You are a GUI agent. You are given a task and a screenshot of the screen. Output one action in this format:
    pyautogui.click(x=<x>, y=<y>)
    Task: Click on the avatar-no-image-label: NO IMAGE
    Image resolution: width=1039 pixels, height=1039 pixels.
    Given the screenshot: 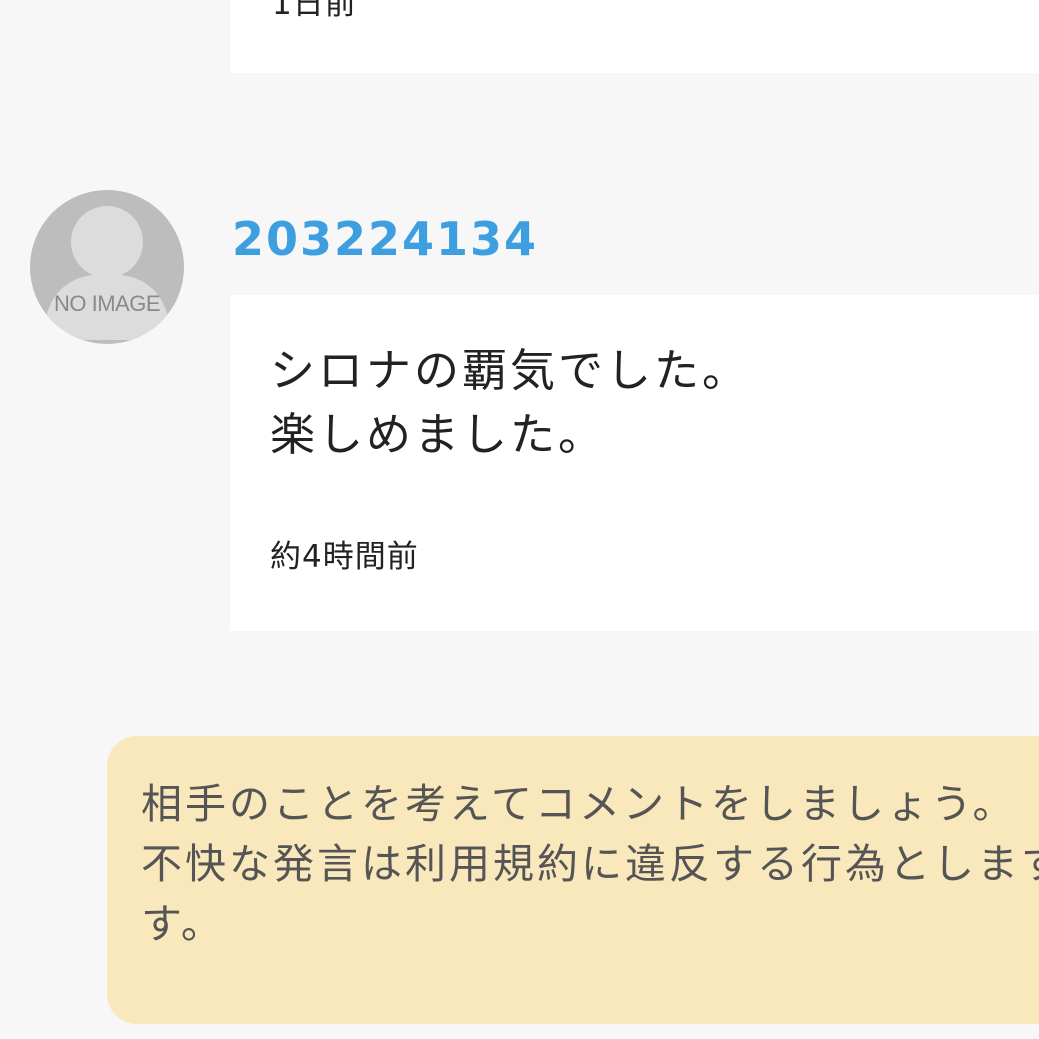 What is the action you would take?
    pyautogui.click(x=107, y=303)
    